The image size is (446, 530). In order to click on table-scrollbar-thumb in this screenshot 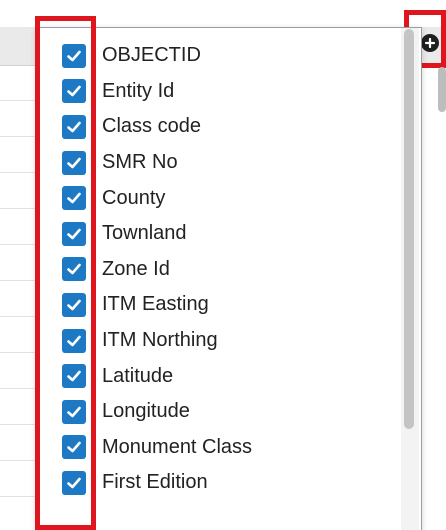, I will do `click(442, 89)`.